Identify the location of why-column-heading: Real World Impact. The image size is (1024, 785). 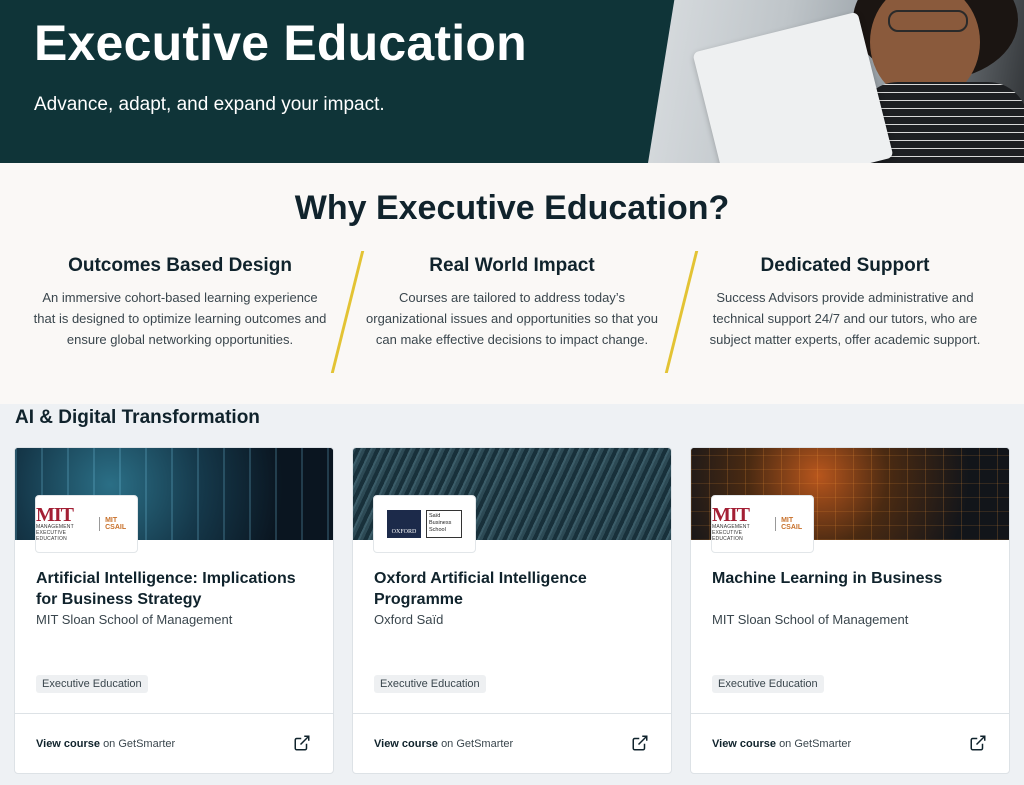
(512, 265).